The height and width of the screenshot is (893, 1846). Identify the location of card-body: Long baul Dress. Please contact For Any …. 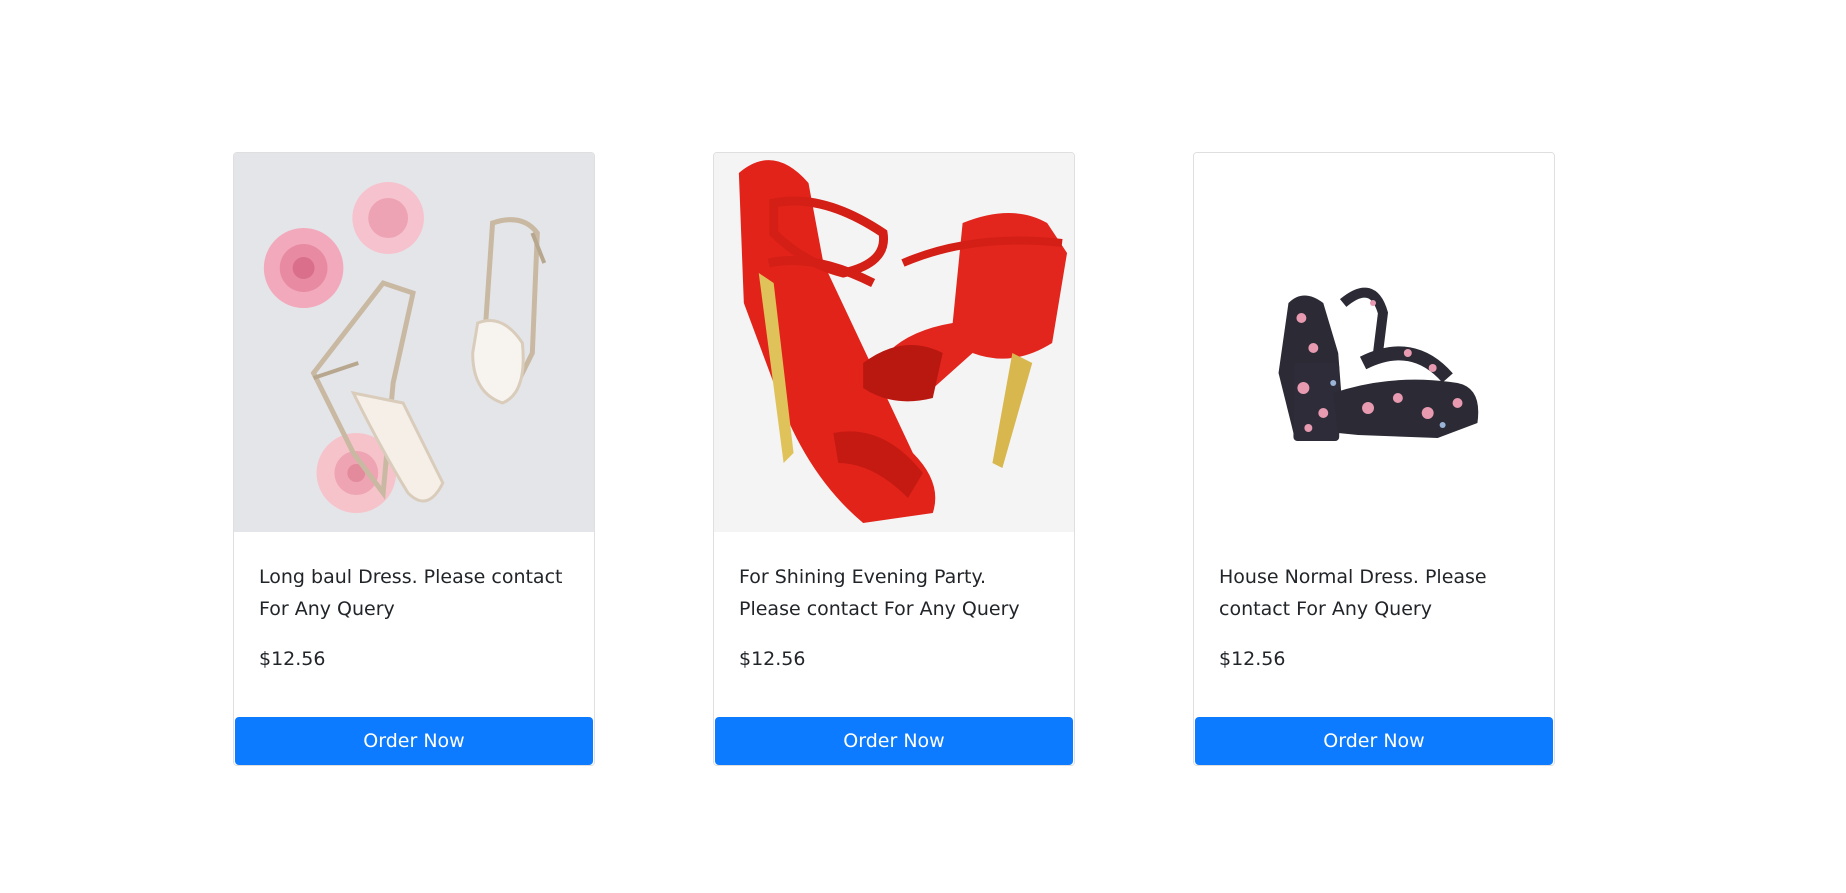
(414, 602).